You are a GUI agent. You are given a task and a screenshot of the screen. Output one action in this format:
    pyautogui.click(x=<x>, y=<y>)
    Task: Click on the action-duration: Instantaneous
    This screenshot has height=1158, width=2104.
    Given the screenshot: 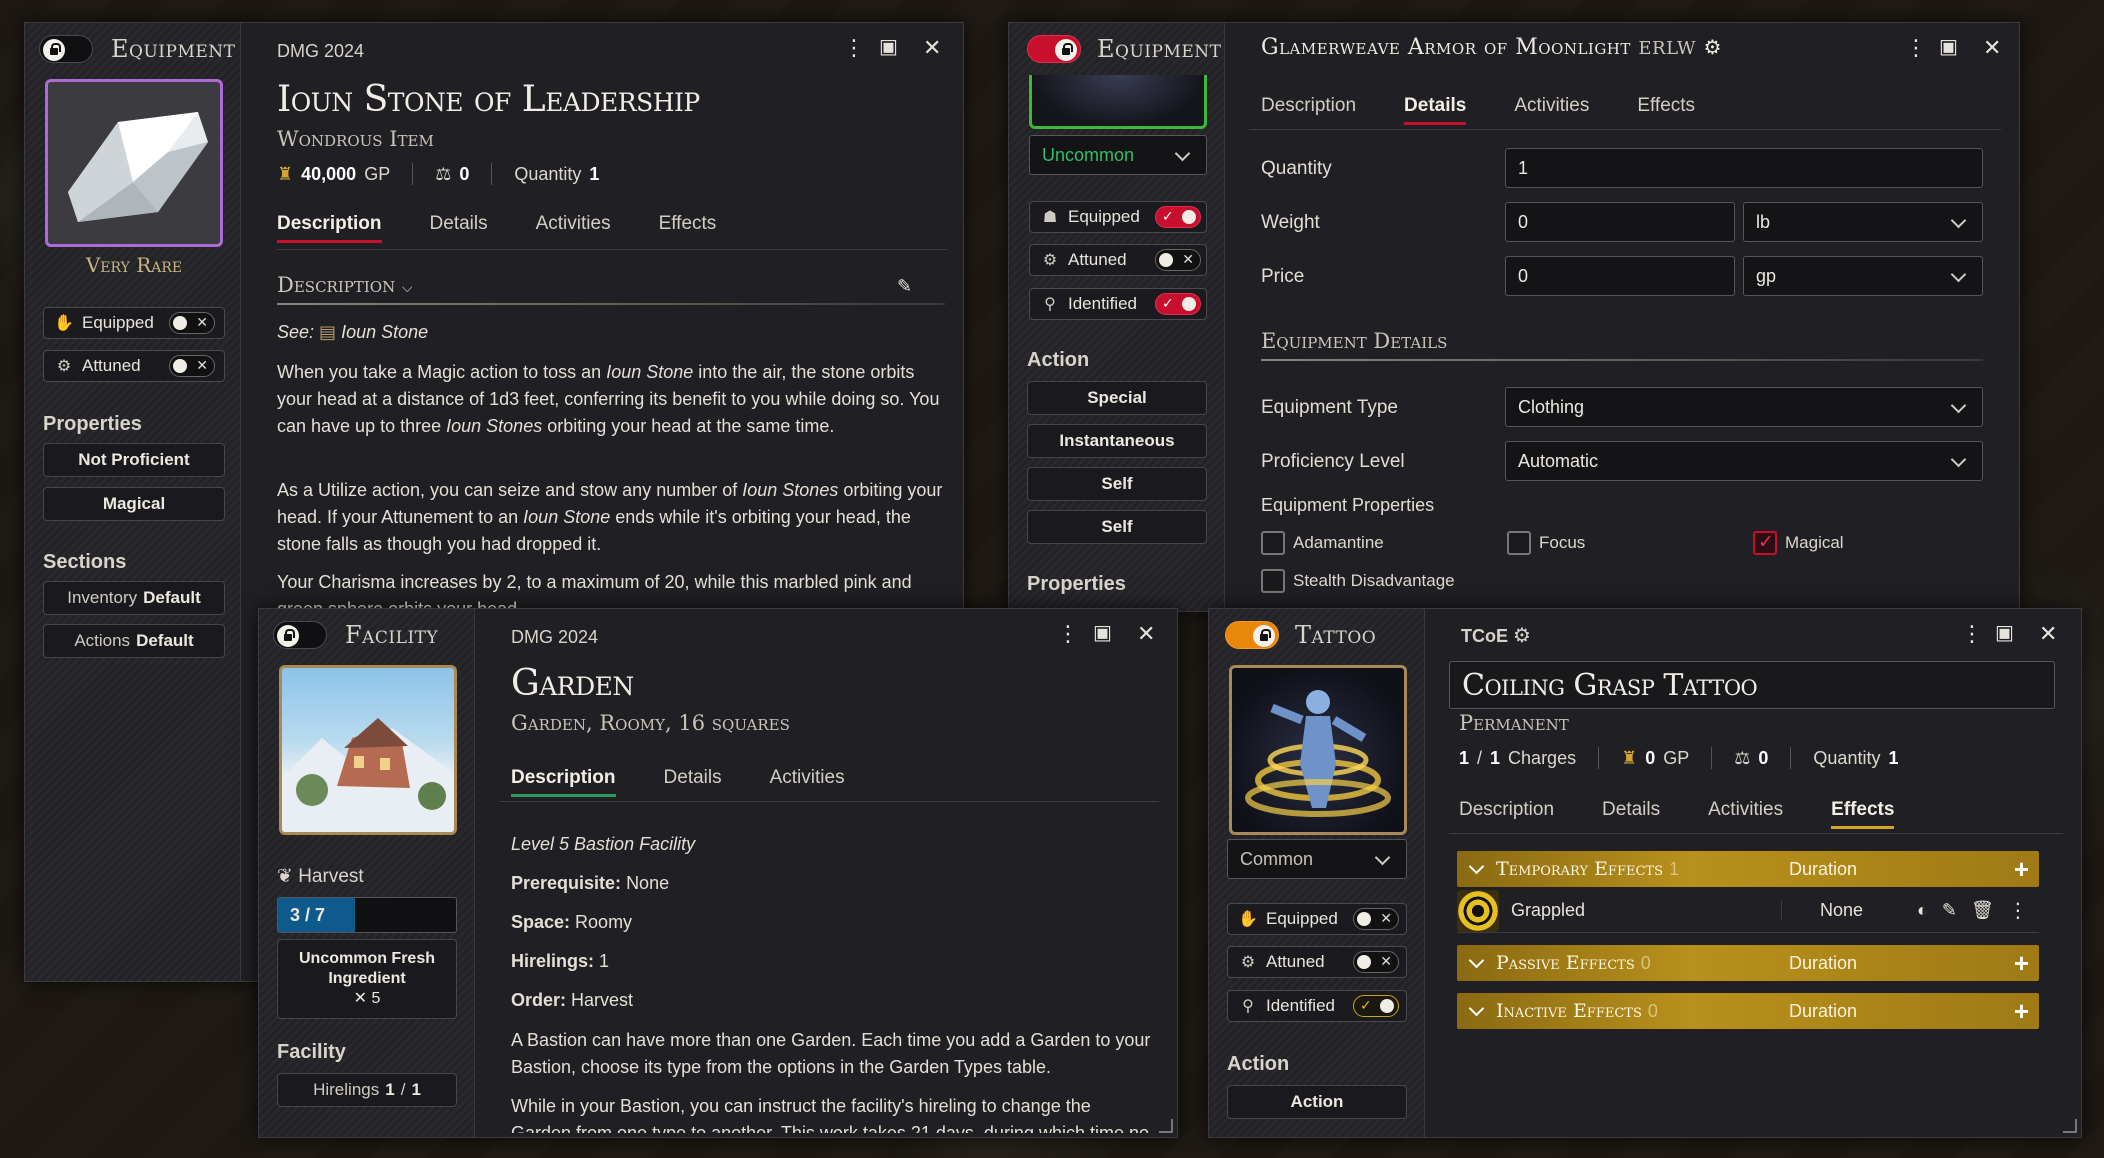 What is the action you would take?
    pyautogui.click(x=1117, y=441)
    